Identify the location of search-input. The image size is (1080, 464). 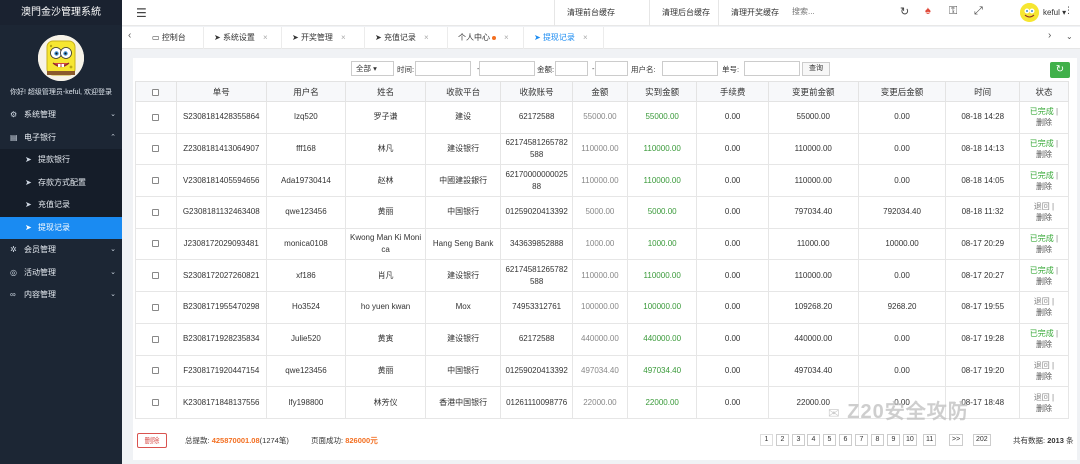
(837, 11).